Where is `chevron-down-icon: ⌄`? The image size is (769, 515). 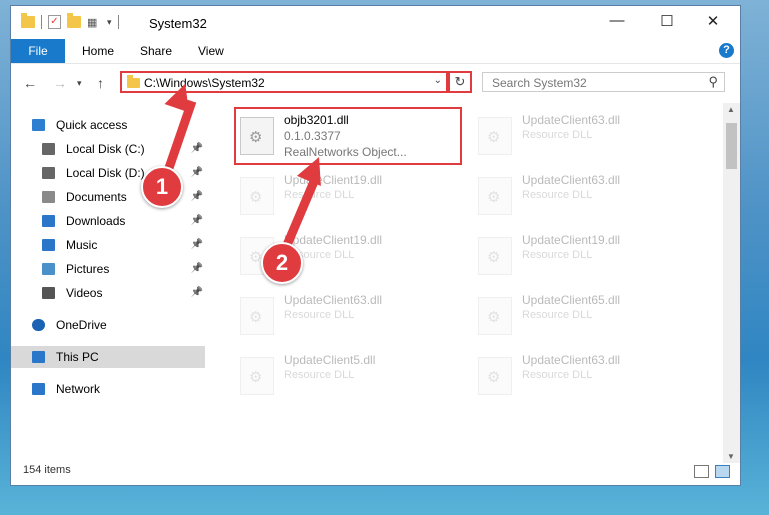 chevron-down-icon: ⌄ is located at coordinates (438, 80).